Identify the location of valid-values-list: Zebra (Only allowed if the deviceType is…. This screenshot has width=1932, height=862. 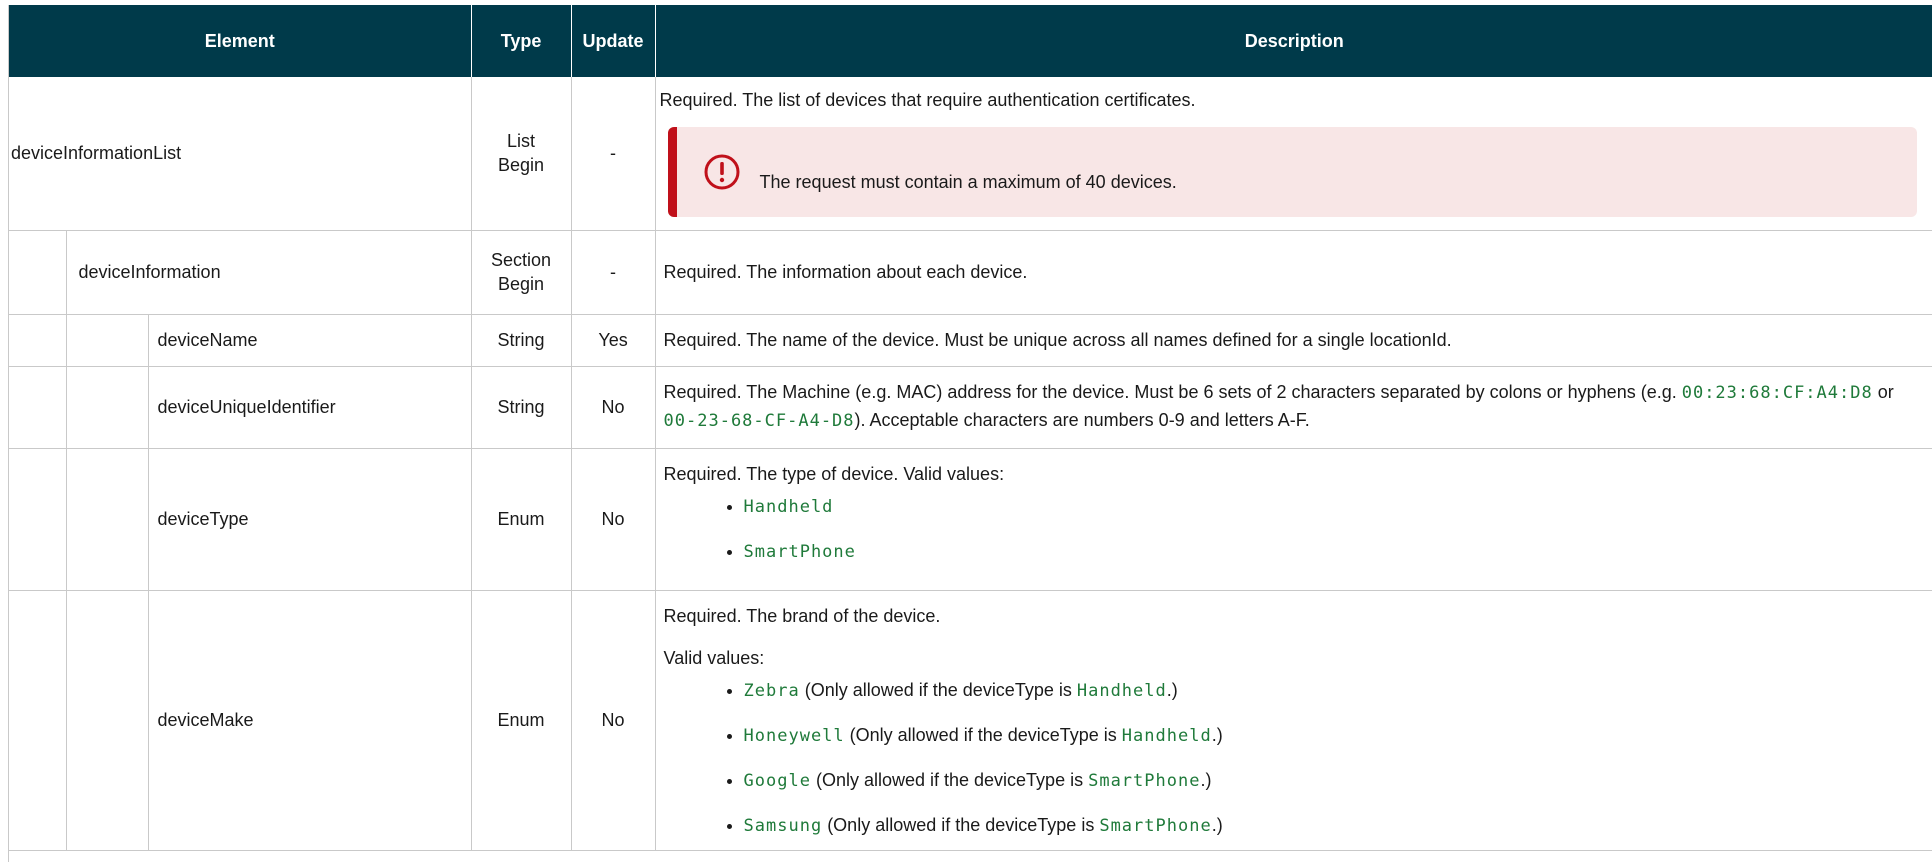
(1294, 758).